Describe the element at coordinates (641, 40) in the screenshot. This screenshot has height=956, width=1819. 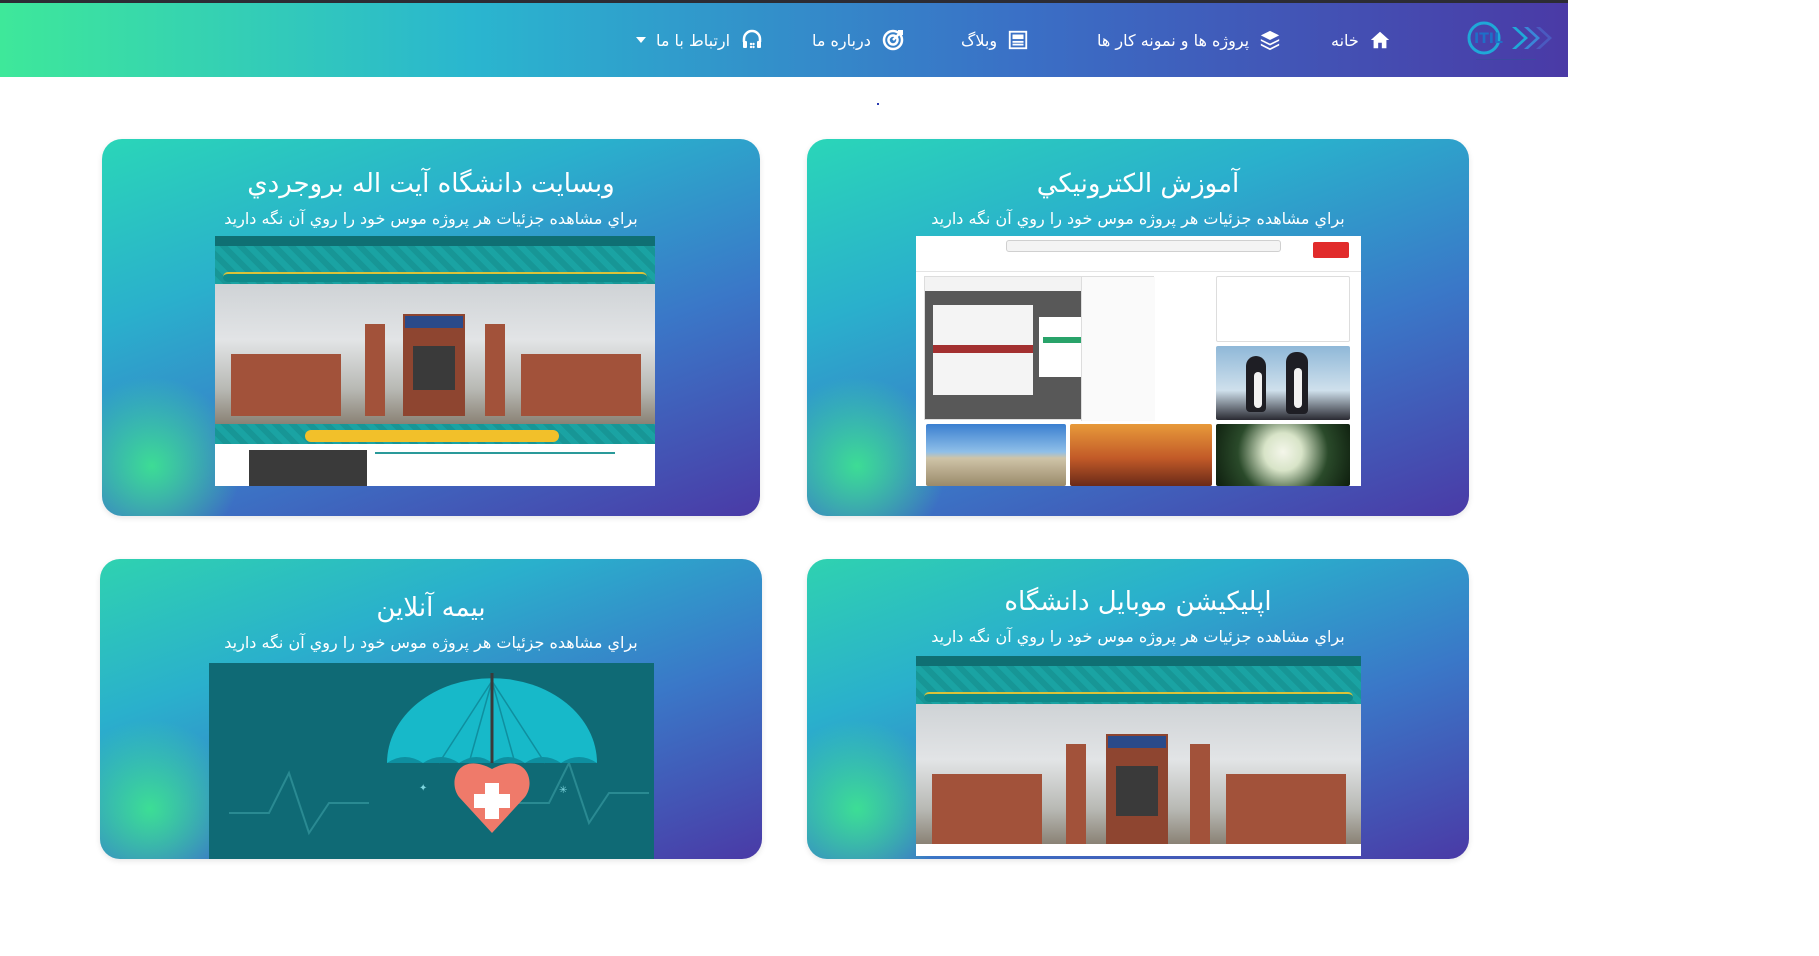
I see `chevron-down-icon` at that location.